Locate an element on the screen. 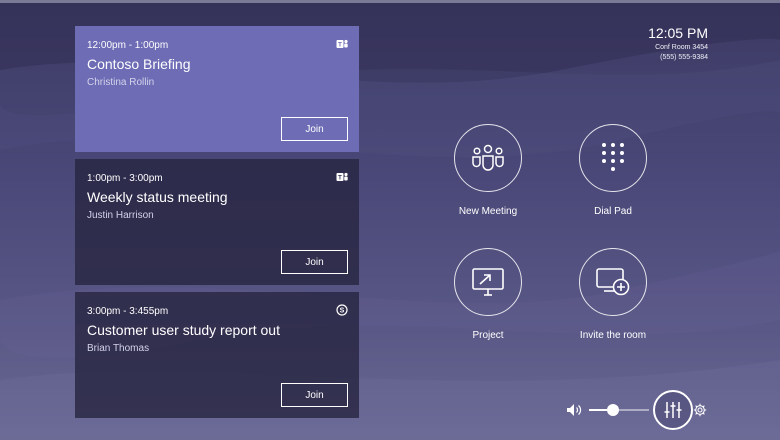 This screenshot has width=780, height=440. volume-thumb is located at coordinates (613, 410).